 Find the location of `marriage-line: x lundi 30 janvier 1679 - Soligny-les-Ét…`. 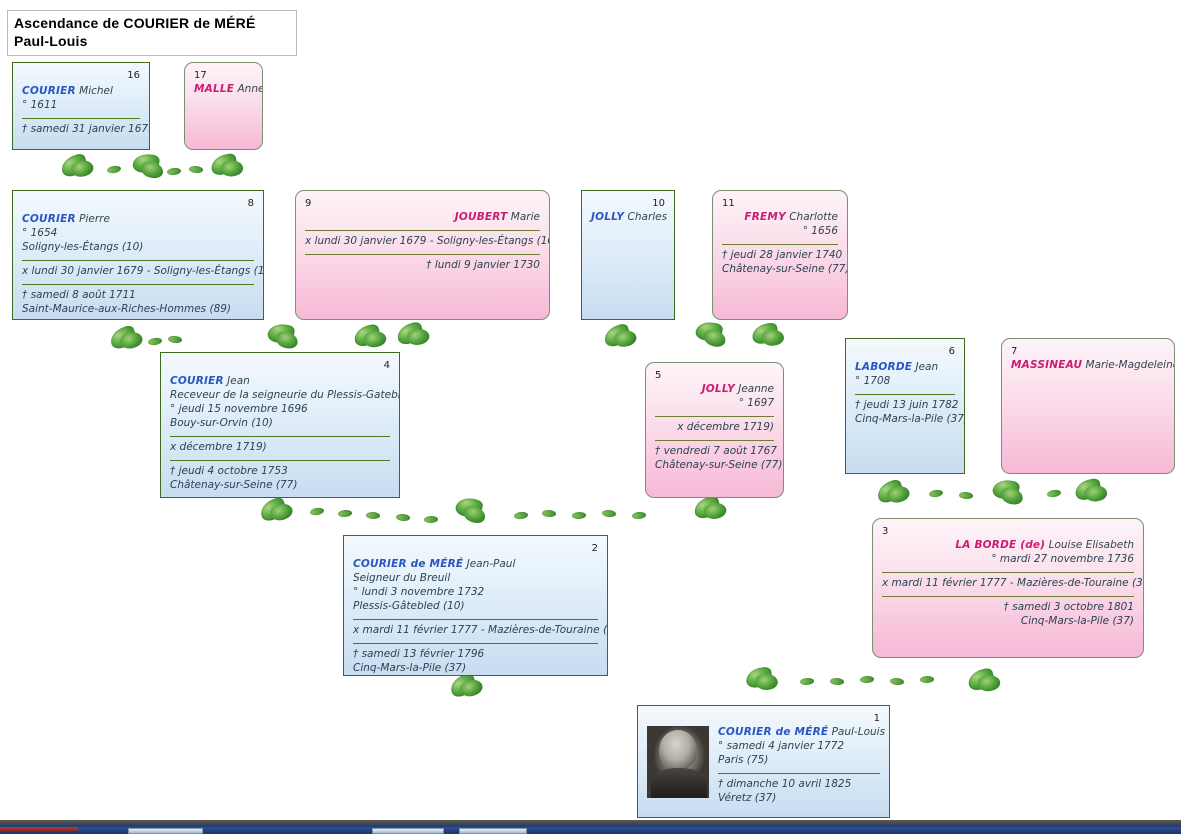

marriage-line: x lundi 30 janvier 1679 - Soligny-les-Ét… is located at coordinates (143, 270).